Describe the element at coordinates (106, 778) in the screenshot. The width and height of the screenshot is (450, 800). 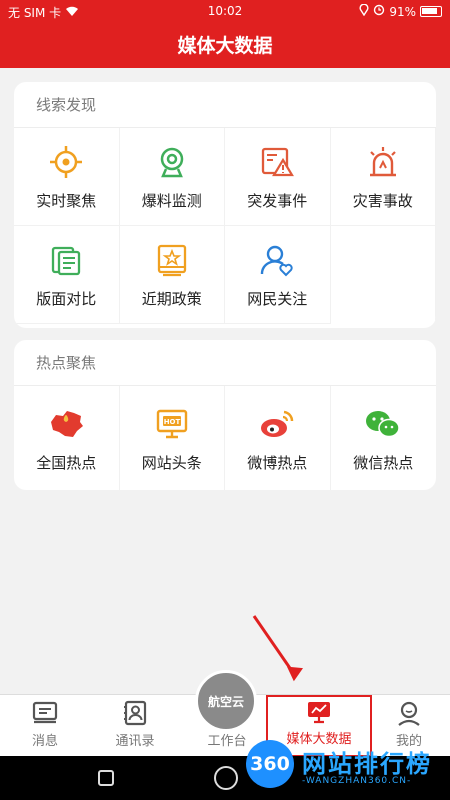
I see `recent-apps-icon` at that location.